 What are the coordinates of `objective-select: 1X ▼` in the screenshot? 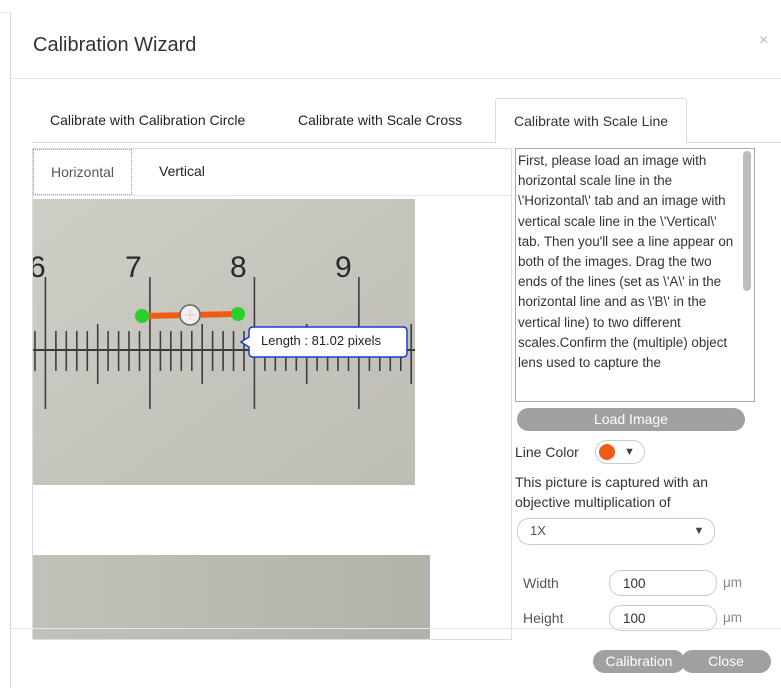 It's located at (616, 531).